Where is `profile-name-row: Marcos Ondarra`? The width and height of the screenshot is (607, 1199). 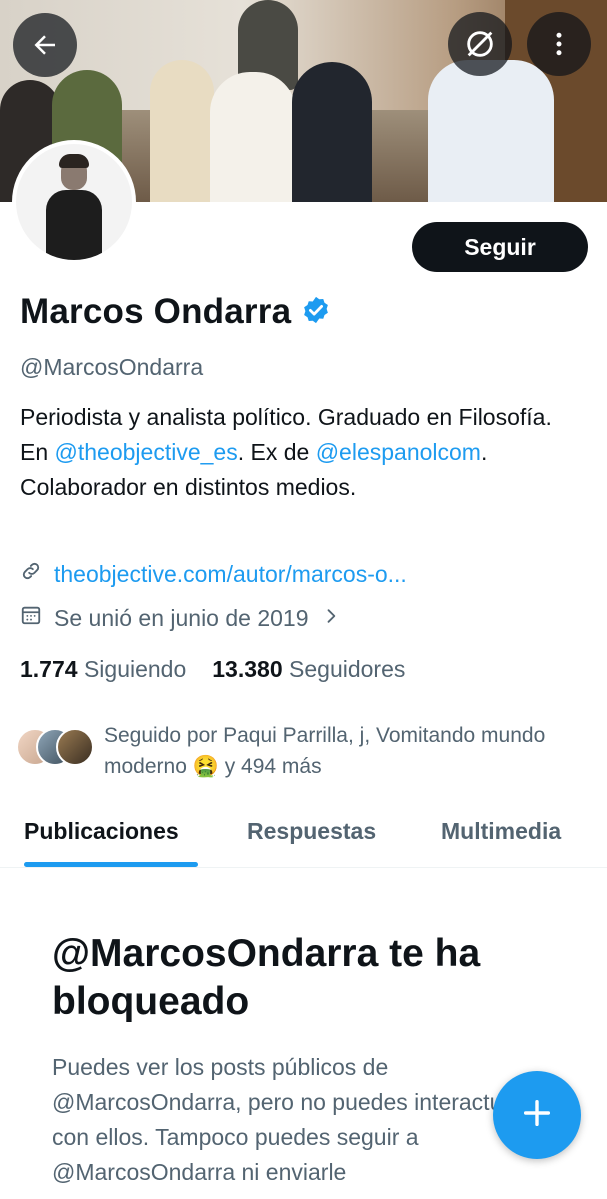
profile-name-row: Marcos Ondarra is located at coordinates (175, 312).